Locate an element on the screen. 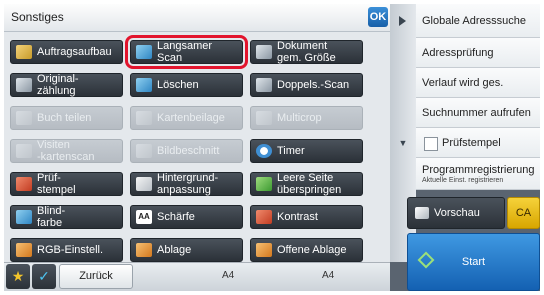 This screenshot has height=295, width=544. drop-out-color-icon is located at coordinates (24, 217).